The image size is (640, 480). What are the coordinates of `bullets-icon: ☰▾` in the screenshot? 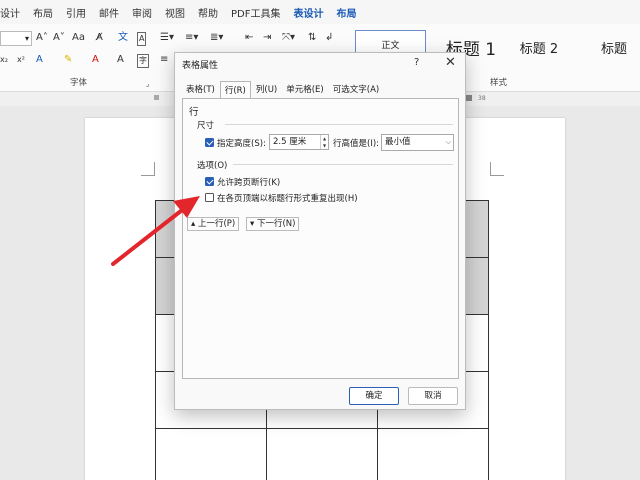 It's located at (167, 38).